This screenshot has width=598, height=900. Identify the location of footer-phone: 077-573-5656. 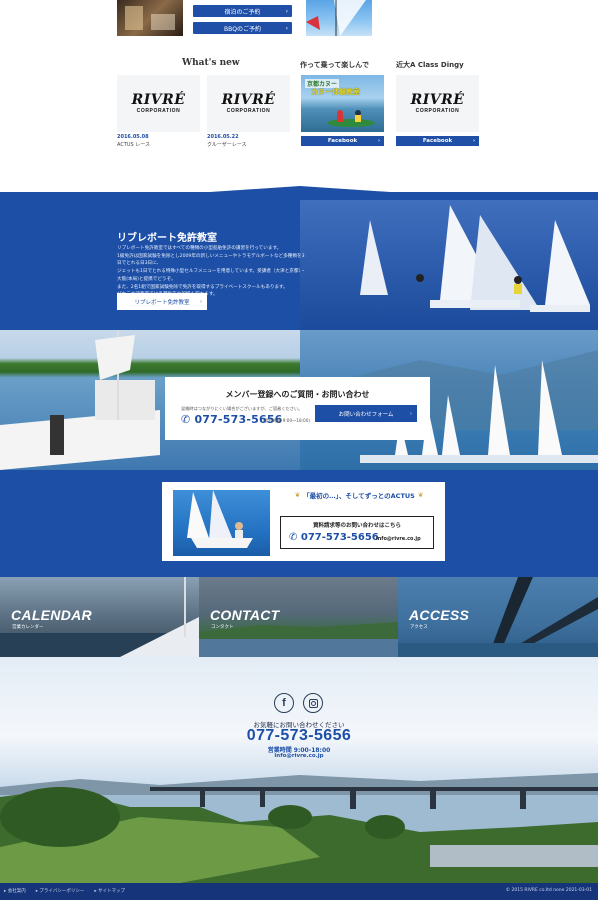
(299, 736).